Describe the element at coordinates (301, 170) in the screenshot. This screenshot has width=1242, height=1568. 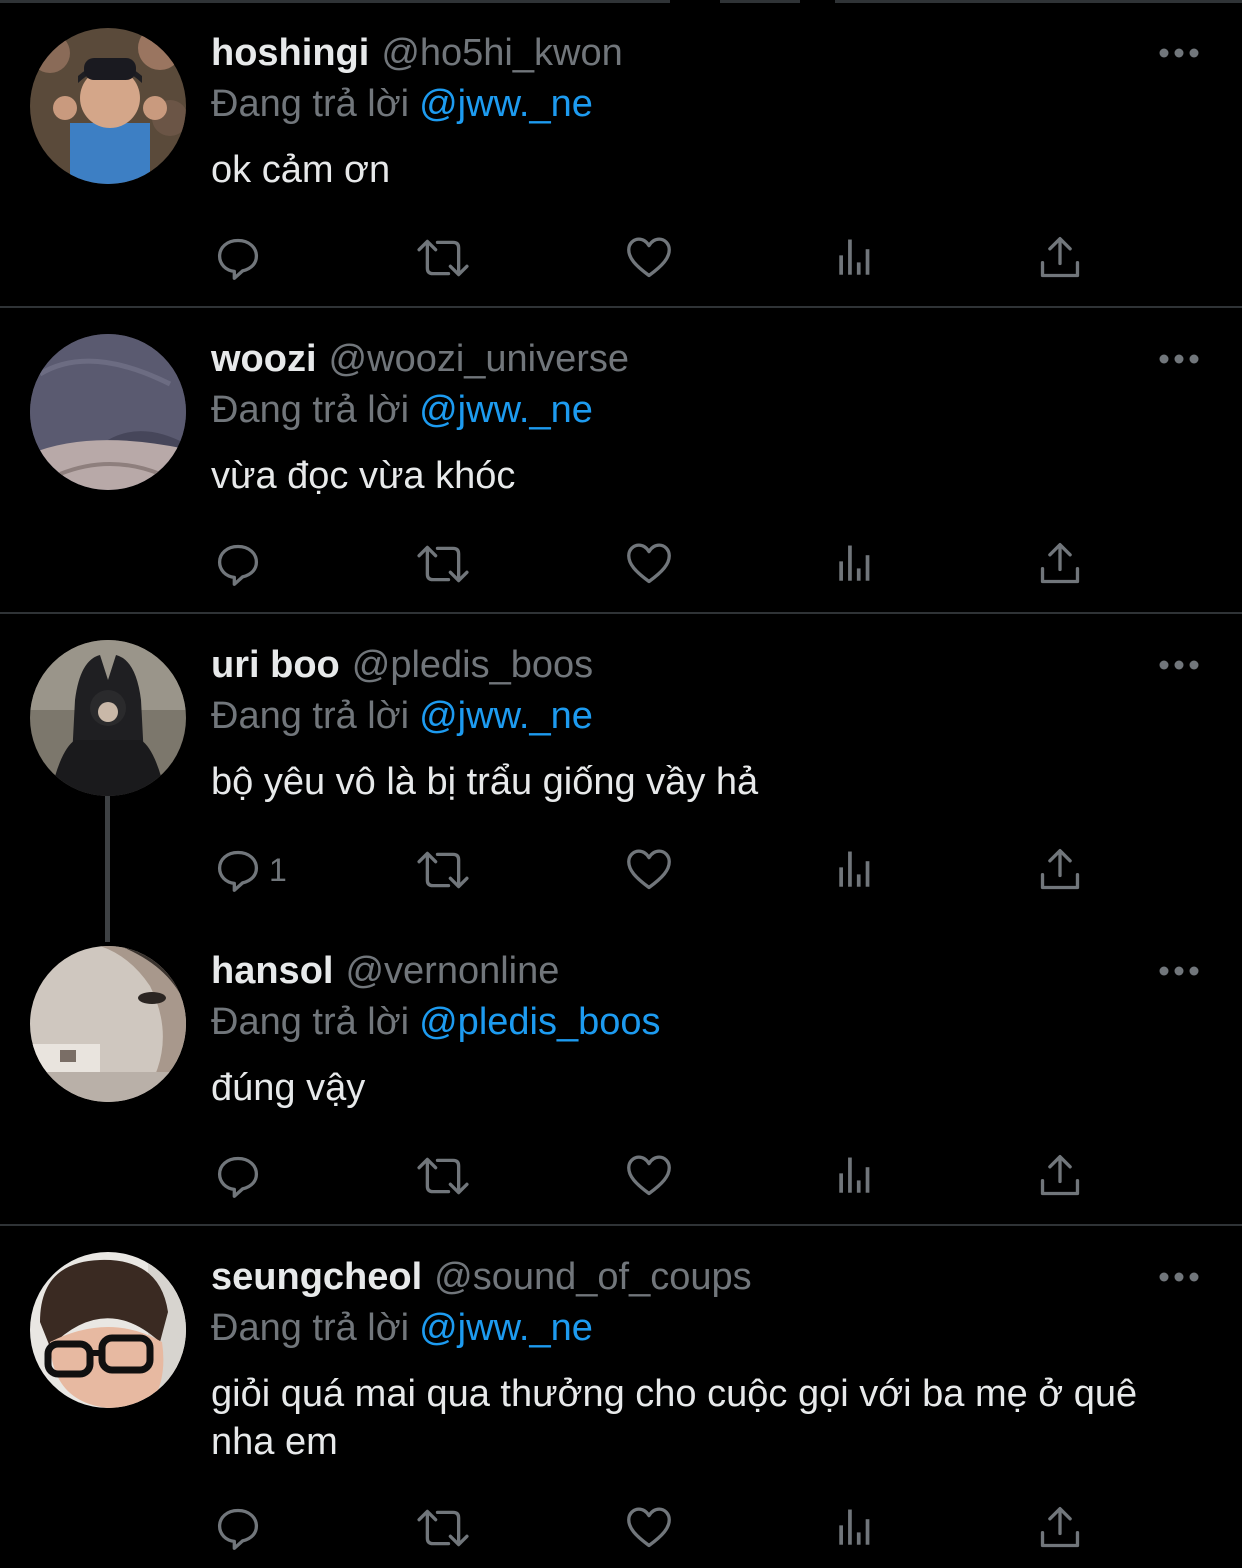
I see `tweet-text: ok cảm ơn` at that location.